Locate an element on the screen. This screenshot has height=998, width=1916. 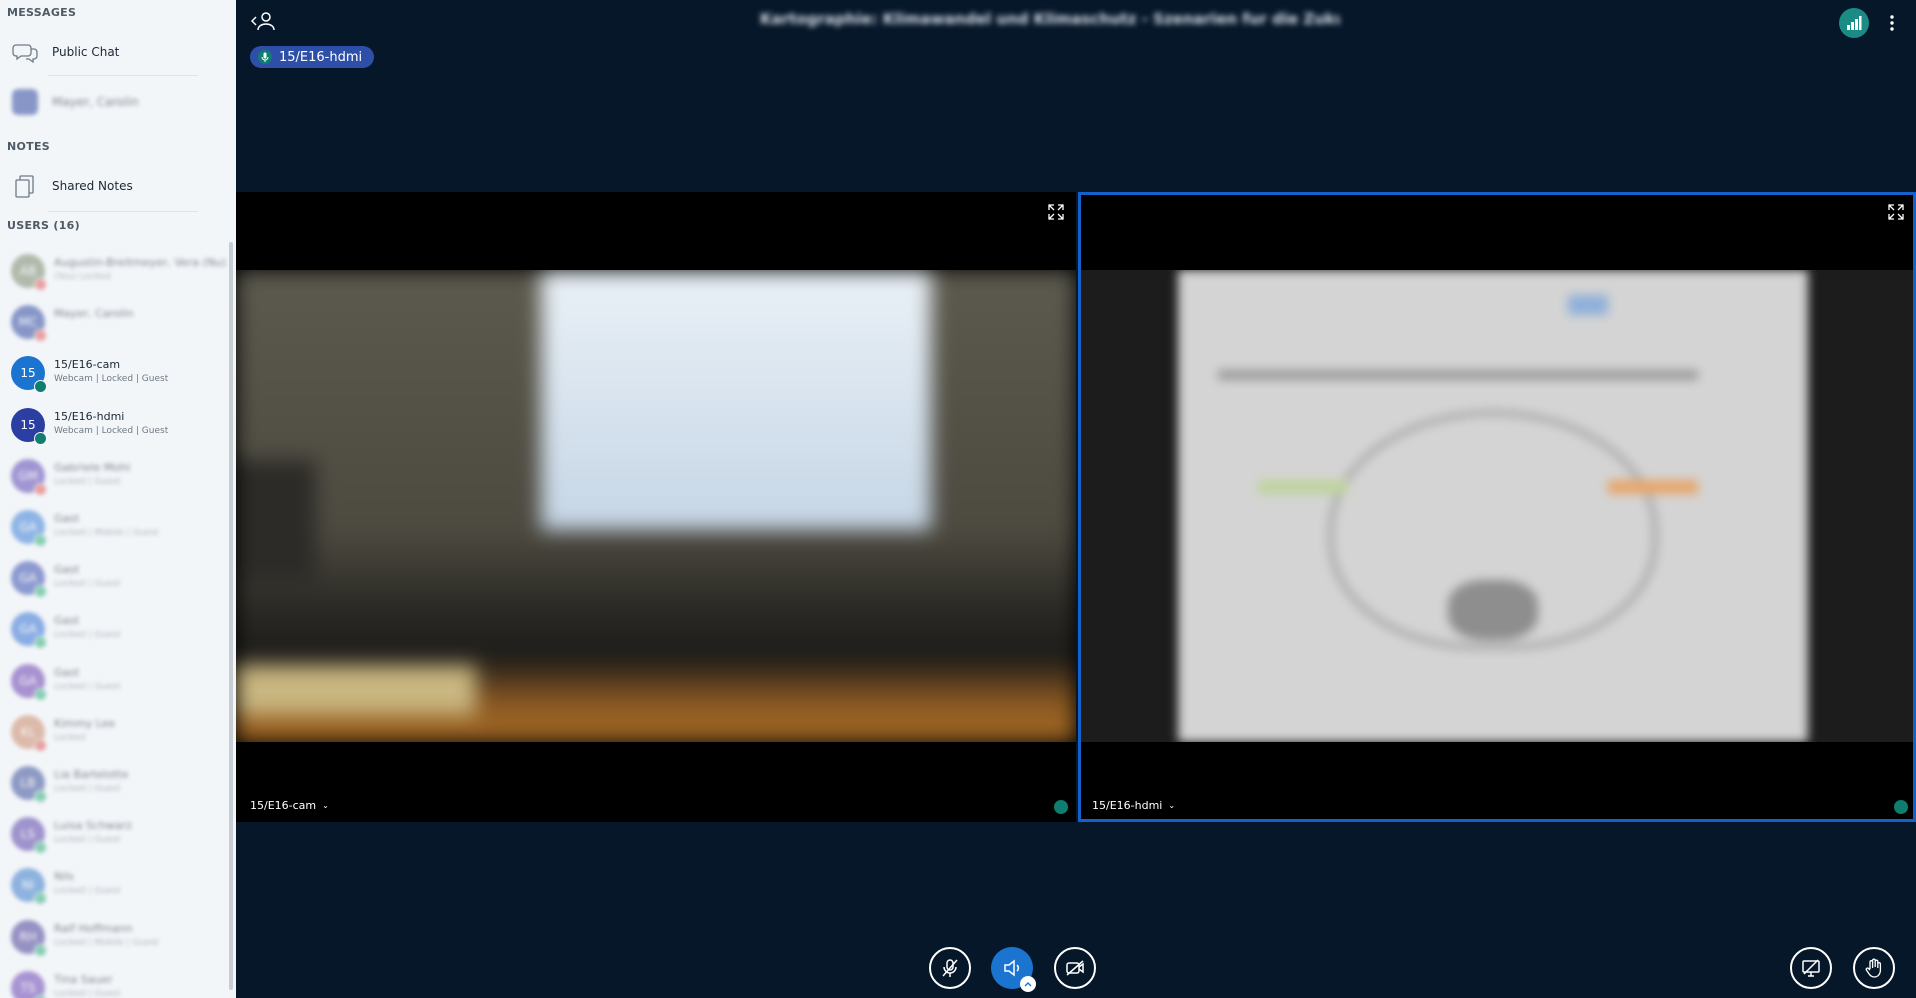
hand-icon is located at coordinates (1873, 968).